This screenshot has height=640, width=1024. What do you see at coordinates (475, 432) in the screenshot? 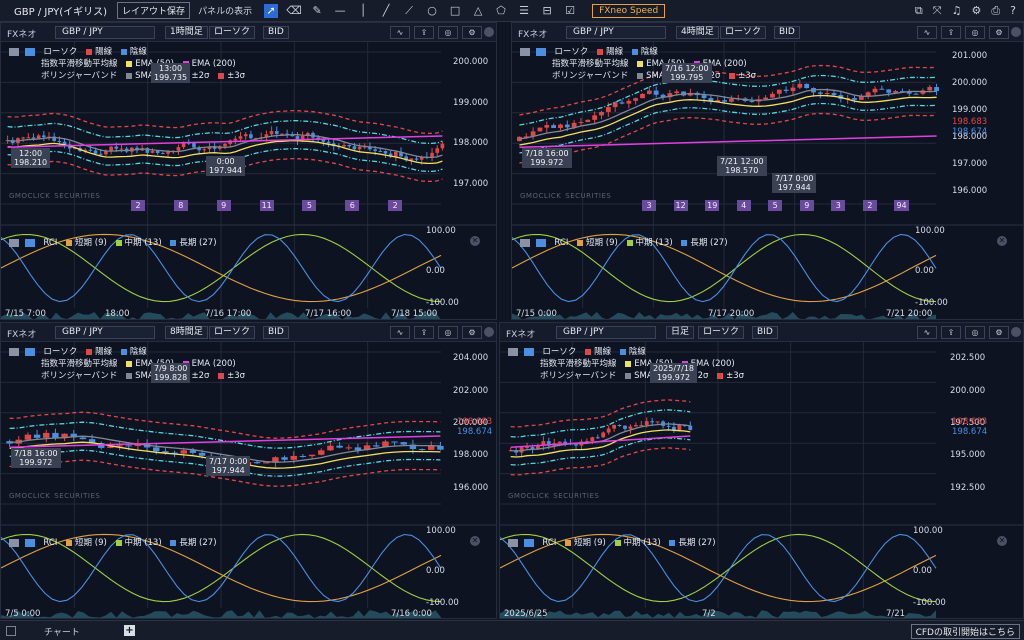
I see `ask-price: 198.674` at bounding box center [475, 432].